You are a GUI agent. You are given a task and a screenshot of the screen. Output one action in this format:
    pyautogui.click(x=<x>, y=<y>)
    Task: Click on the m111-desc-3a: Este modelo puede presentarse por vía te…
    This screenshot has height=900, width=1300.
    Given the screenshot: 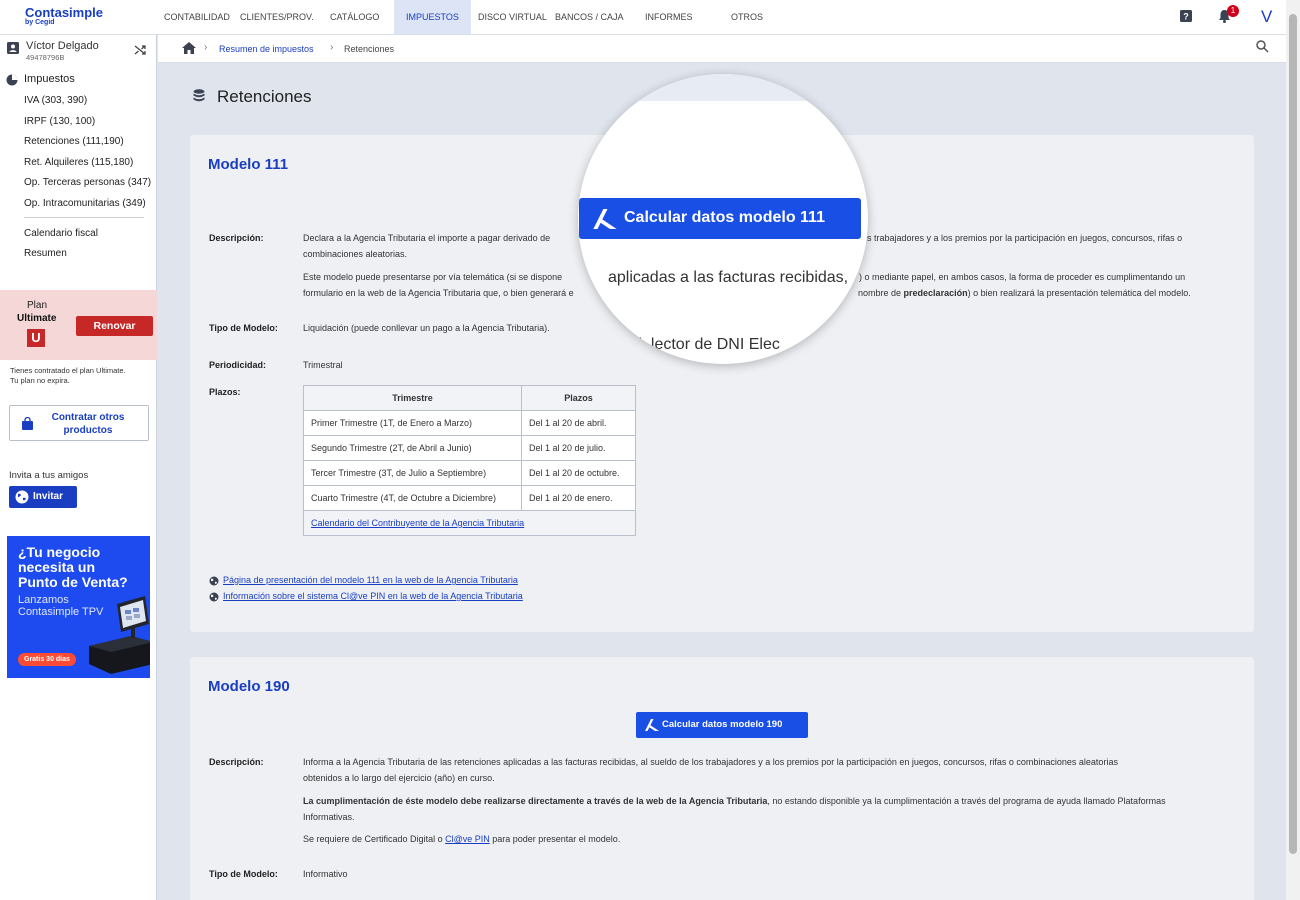 What is the action you would take?
    pyautogui.click(x=433, y=277)
    